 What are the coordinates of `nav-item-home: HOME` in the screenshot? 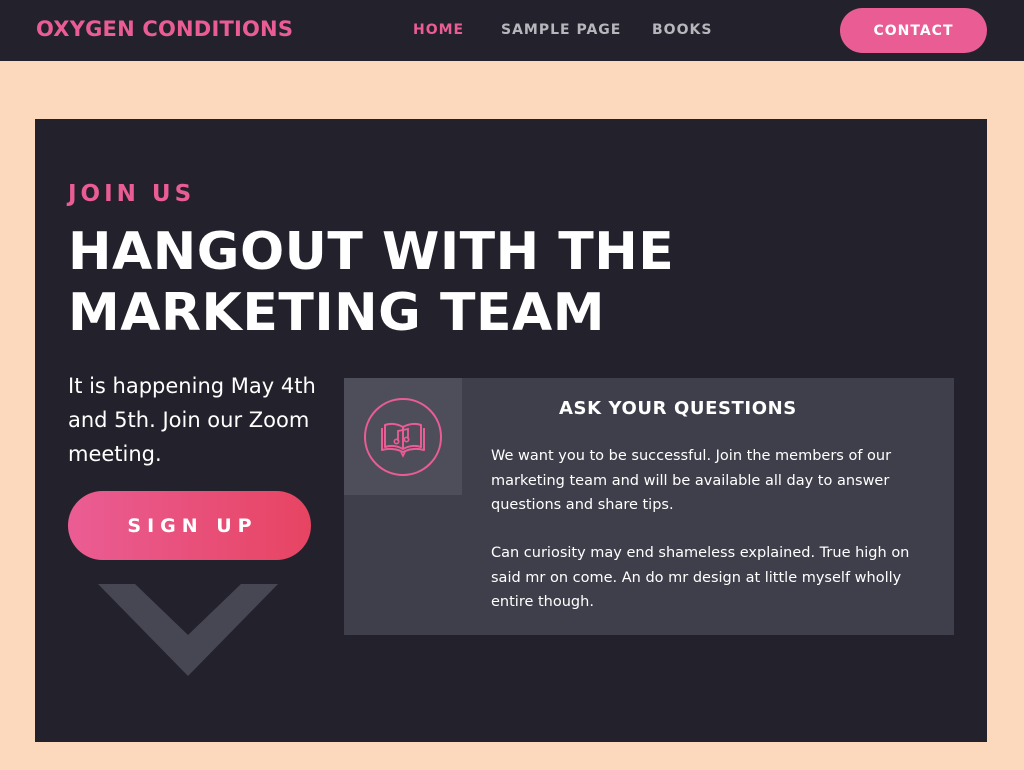 It's located at (438, 30).